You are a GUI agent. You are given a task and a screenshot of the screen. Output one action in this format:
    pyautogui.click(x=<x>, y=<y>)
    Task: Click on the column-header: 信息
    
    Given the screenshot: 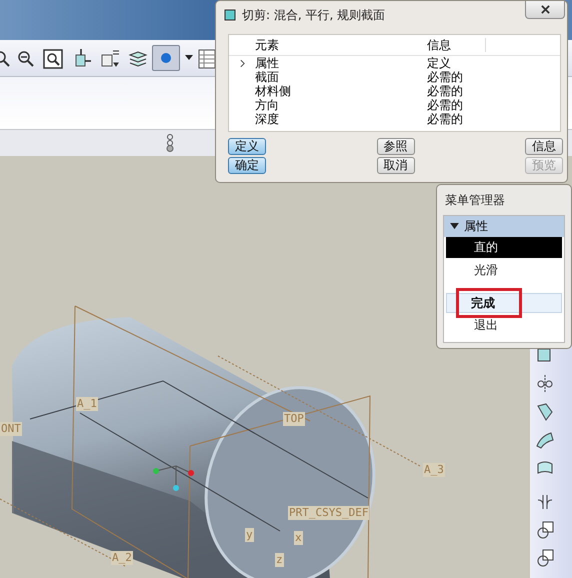 What is the action you would take?
    pyautogui.click(x=456, y=45)
    